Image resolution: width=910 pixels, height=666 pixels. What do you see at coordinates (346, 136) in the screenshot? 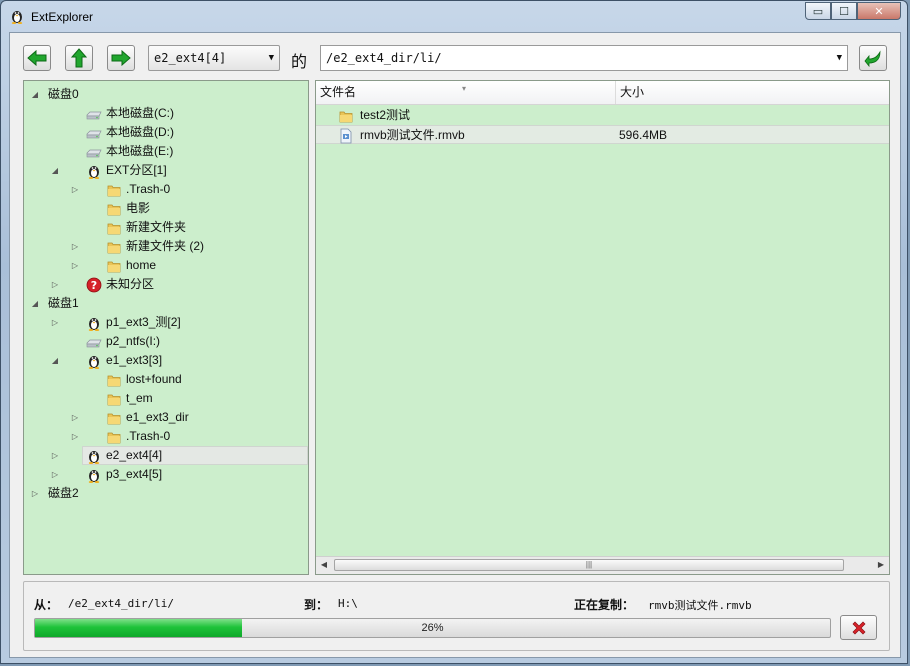
I see `video-file-icon` at bounding box center [346, 136].